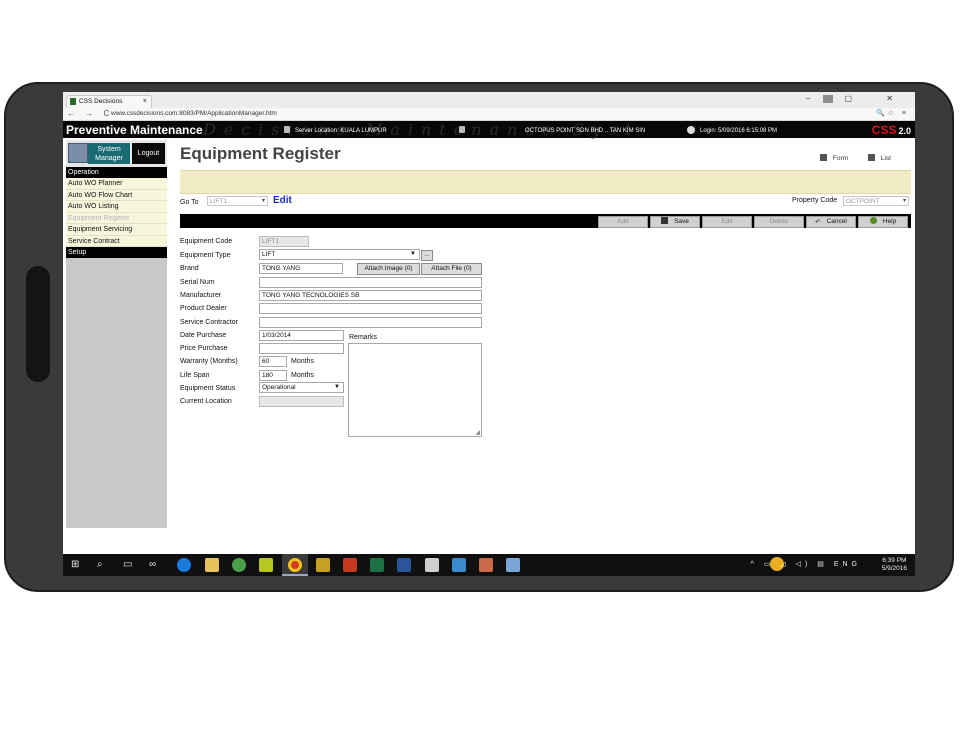 The height and width of the screenshot is (754, 962). What do you see at coordinates (237, 201) in the screenshot?
I see `goto-select: LIFT1 ▾` at bounding box center [237, 201].